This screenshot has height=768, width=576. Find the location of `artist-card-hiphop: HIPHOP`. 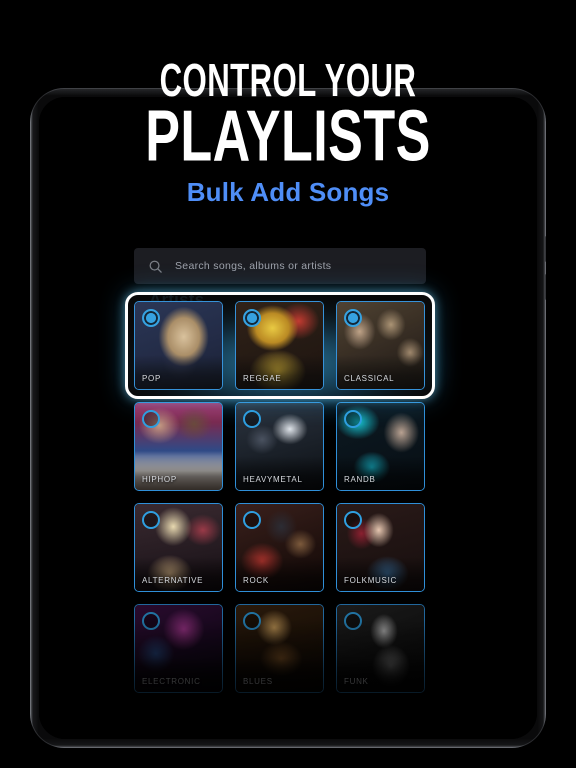

artist-card-hiphop: HIPHOP is located at coordinates (178, 446).